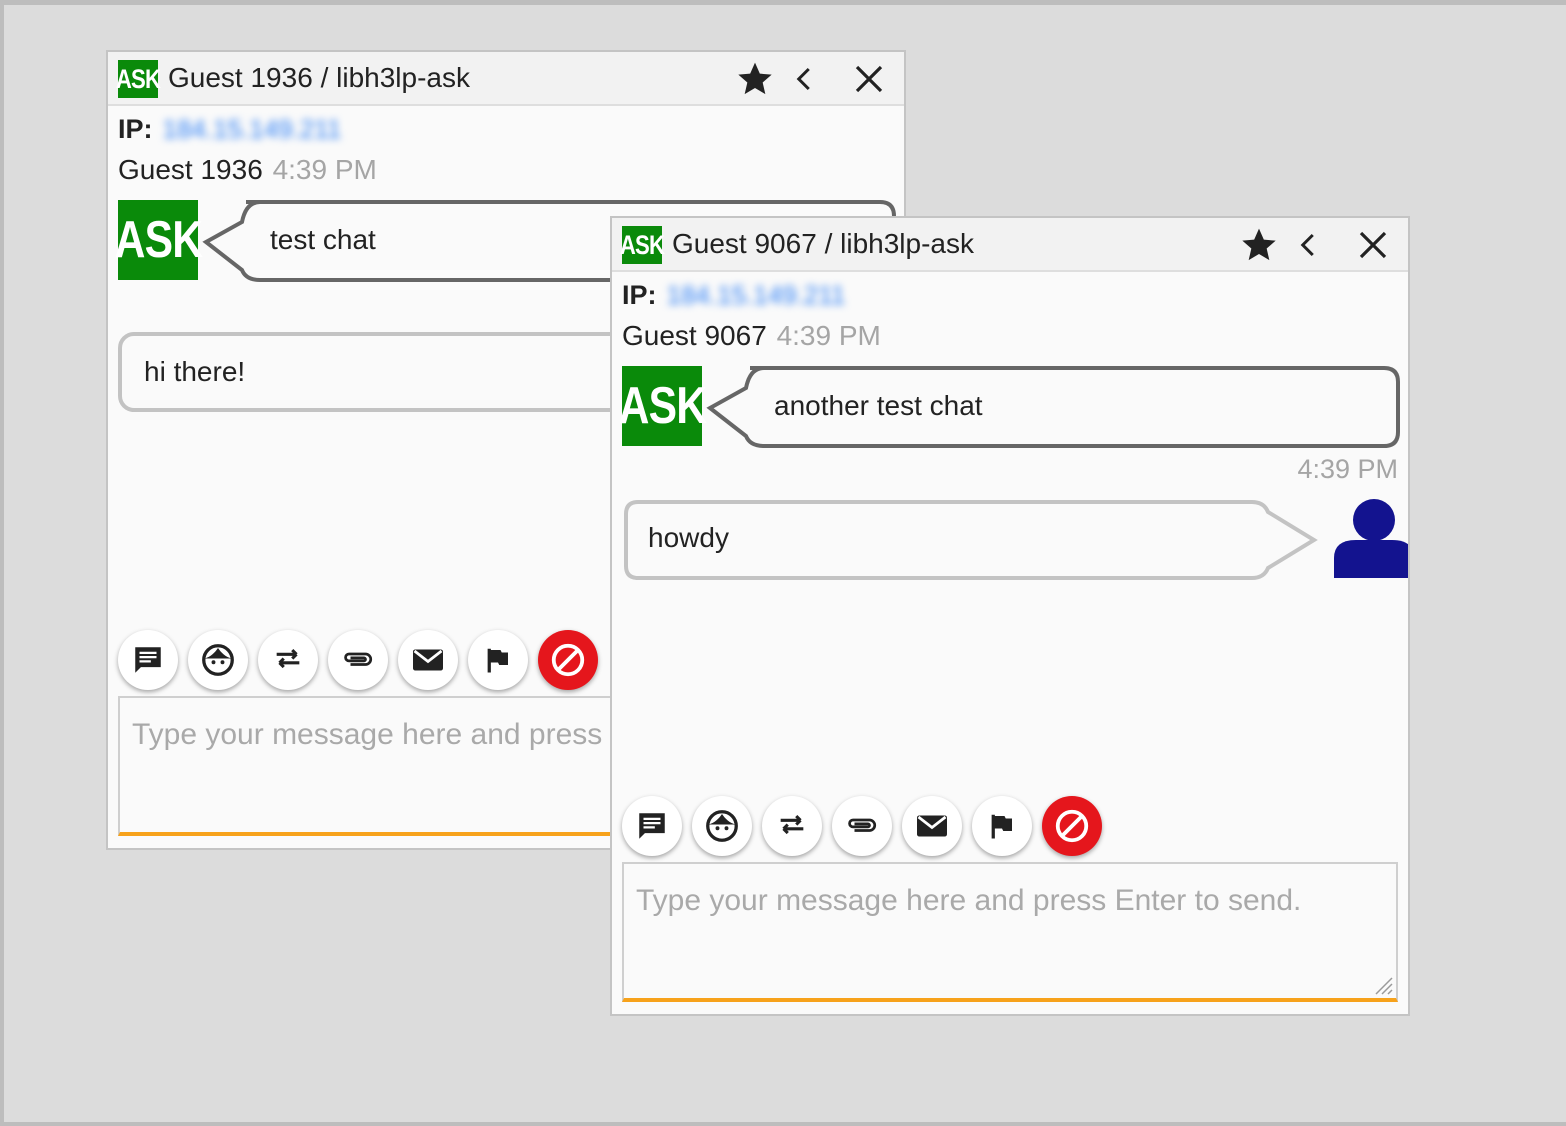 The width and height of the screenshot is (1566, 1126). I want to click on chat-title: Guest 1936 / libh3lp-ask, so click(319, 78).